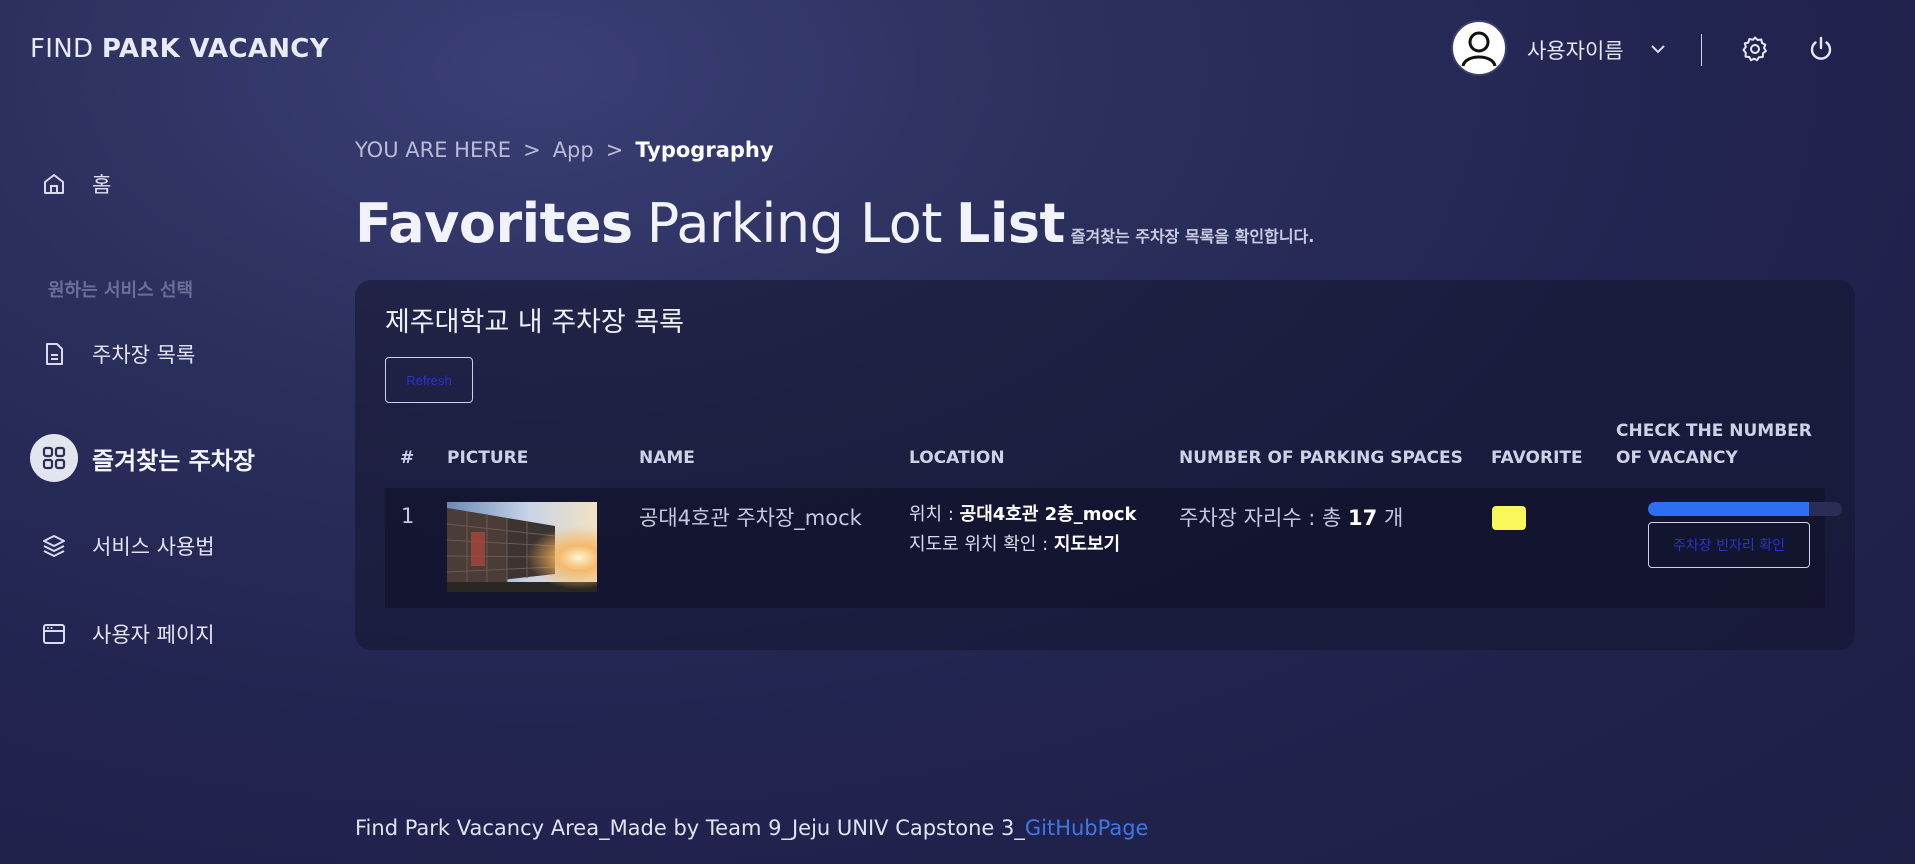 The width and height of the screenshot is (1915, 864). Describe the element at coordinates (1677, 458) in the screenshot. I see `column-header-vacancy-line2: OF VACANCY` at that location.